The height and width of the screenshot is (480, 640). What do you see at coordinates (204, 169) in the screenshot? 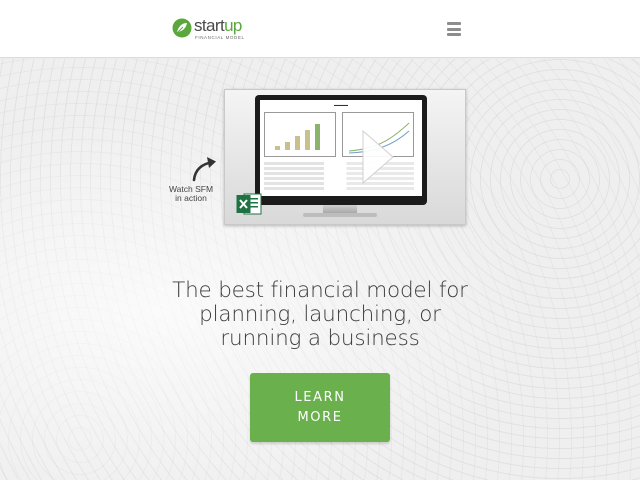
I see `curved-arrow-icon` at bounding box center [204, 169].